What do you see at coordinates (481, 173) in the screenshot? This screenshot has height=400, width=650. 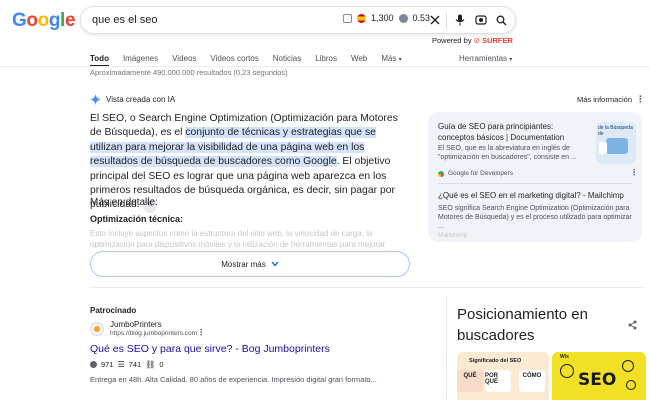 I see `source-site-name: Google for Developers` at bounding box center [481, 173].